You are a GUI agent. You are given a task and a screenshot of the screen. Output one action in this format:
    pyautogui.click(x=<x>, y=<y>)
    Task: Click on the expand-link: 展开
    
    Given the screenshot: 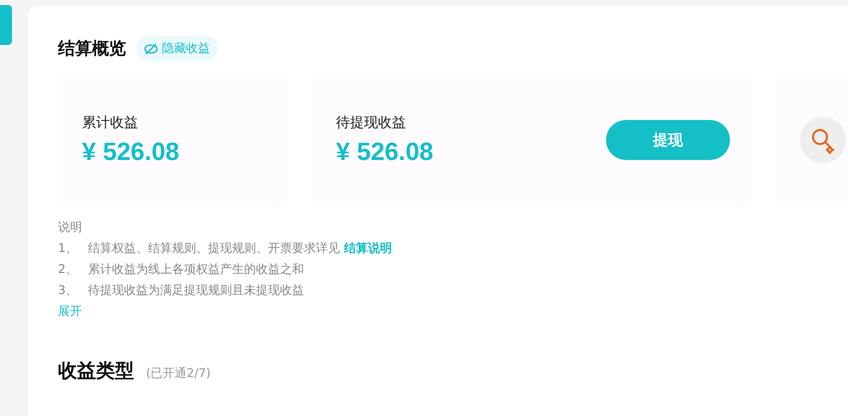 What is the action you would take?
    pyautogui.click(x=453, y=311)
    